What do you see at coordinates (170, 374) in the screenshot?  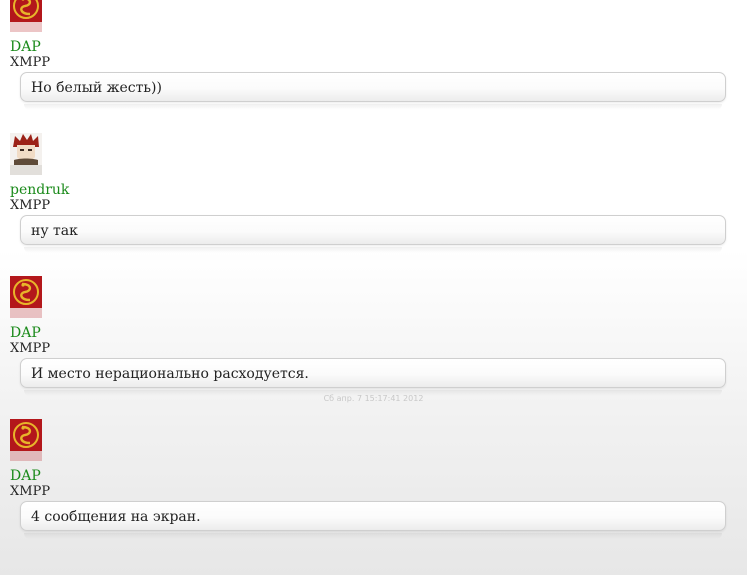 I see `message-text: И место нерационально расходуется.` at bounding box center [170, 374].